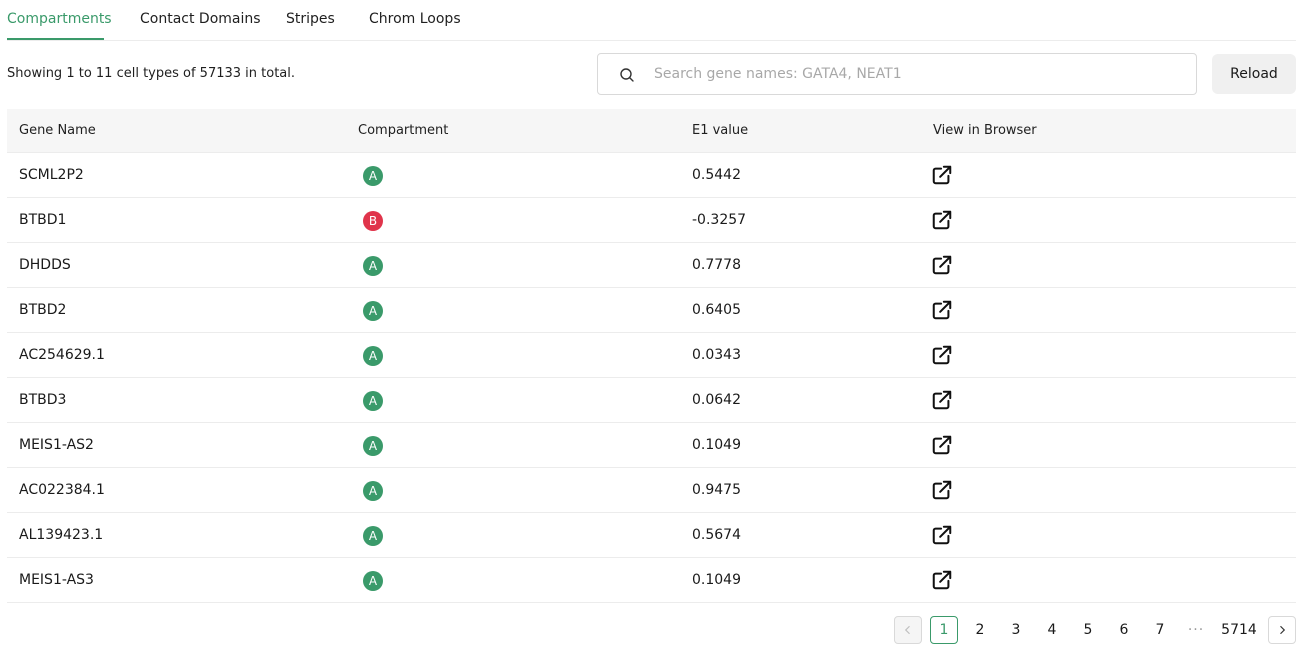 The height and width of the screenshot is (649, 1310). What do you see at coordinates (415, 19) in the screenshot?
I see `tab-chrom-loops: Chrom Loops` at bounding box center [415, 19].